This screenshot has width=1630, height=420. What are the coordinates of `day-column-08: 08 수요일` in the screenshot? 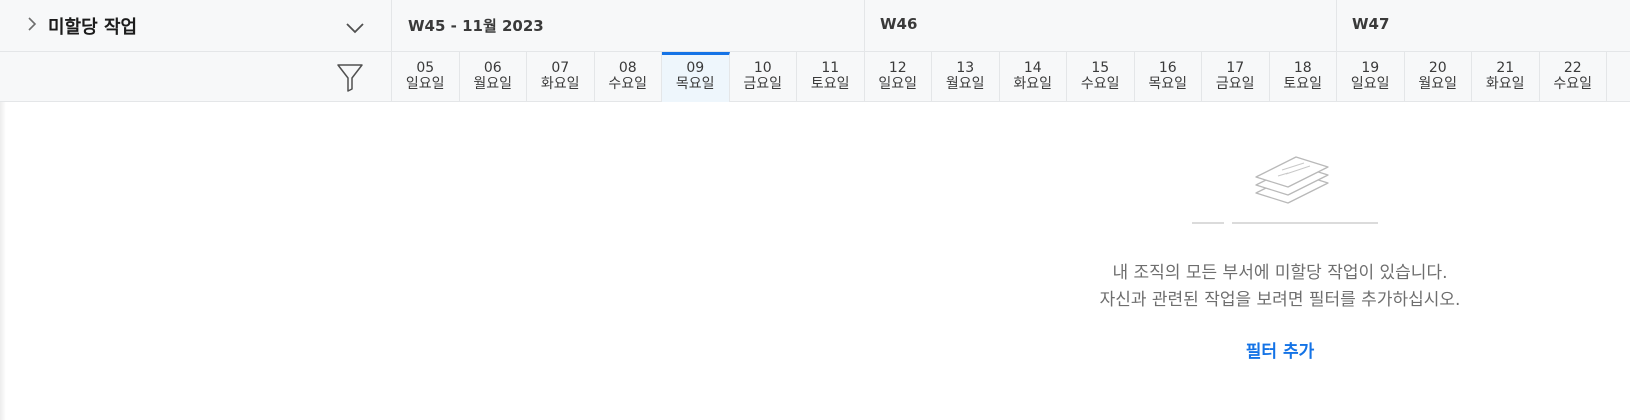 It's located at (628, 77).